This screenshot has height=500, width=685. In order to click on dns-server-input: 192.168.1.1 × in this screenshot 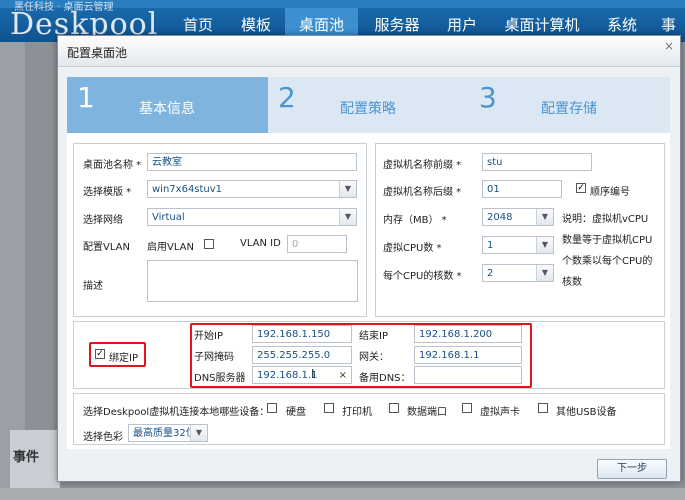, I will do `click(302, 375)`.